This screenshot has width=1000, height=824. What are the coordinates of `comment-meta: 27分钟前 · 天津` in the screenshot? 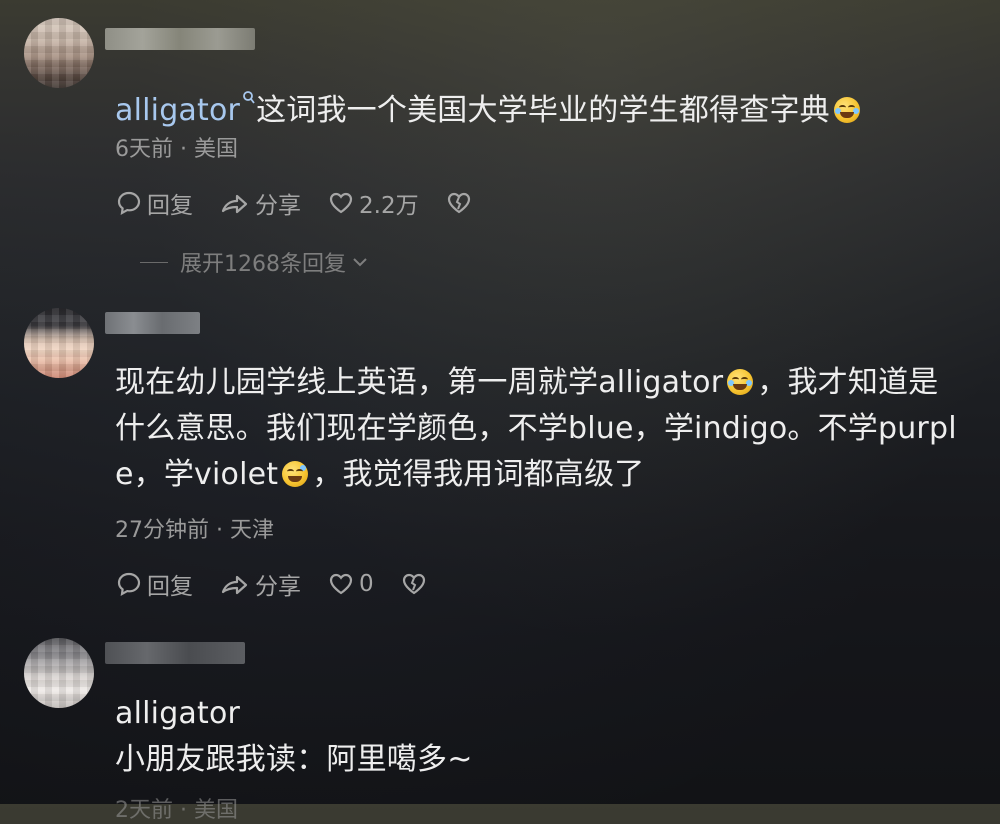 It's located at (194, 528).